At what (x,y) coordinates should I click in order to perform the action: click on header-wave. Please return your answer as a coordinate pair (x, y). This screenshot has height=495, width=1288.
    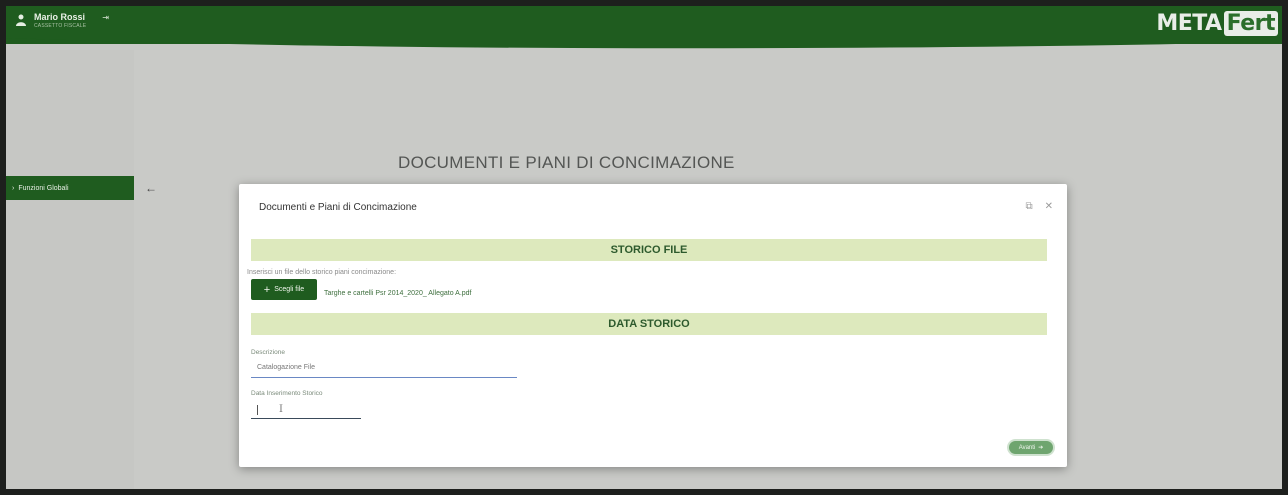
    Looking at the image, I should click on (644, 42).